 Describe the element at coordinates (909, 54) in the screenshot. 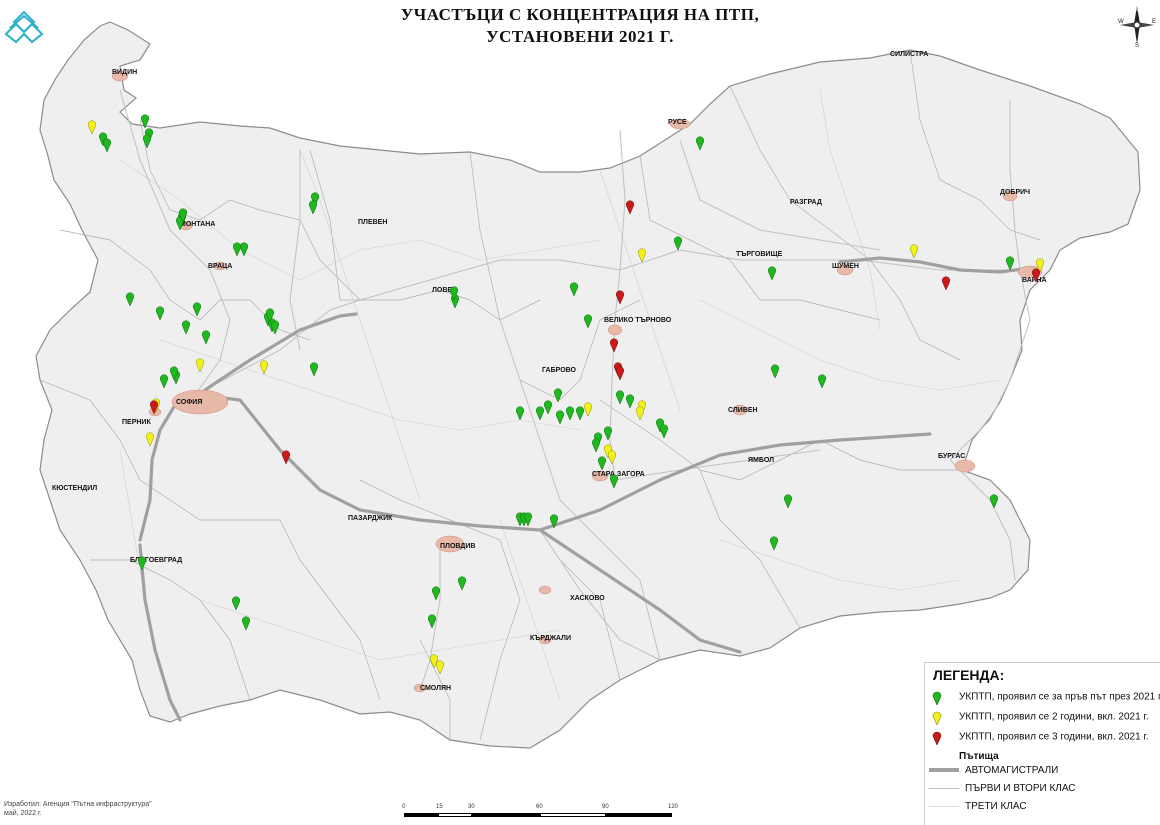

I see `city-label: СИЛИСТРА` at that location.